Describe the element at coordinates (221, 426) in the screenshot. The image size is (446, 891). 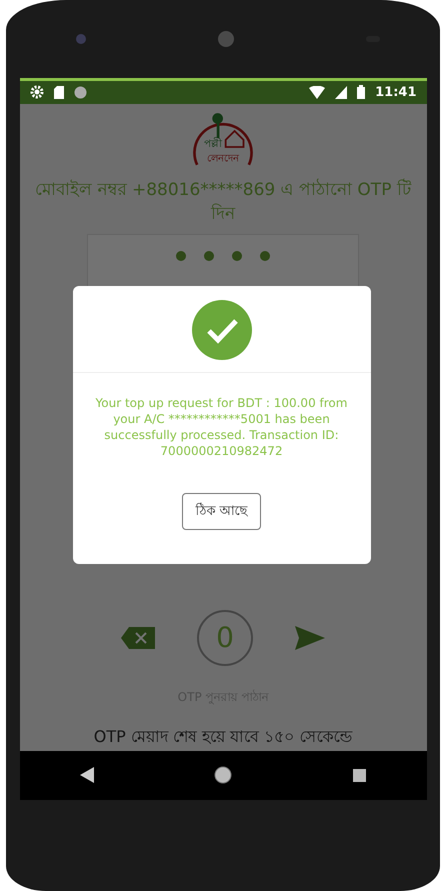
I see `dialog-message: Your top up request for BDT : 100.00 from your A/C ************5001 has been successfully processed. Transaction ID: 7000000210982472` at that location.